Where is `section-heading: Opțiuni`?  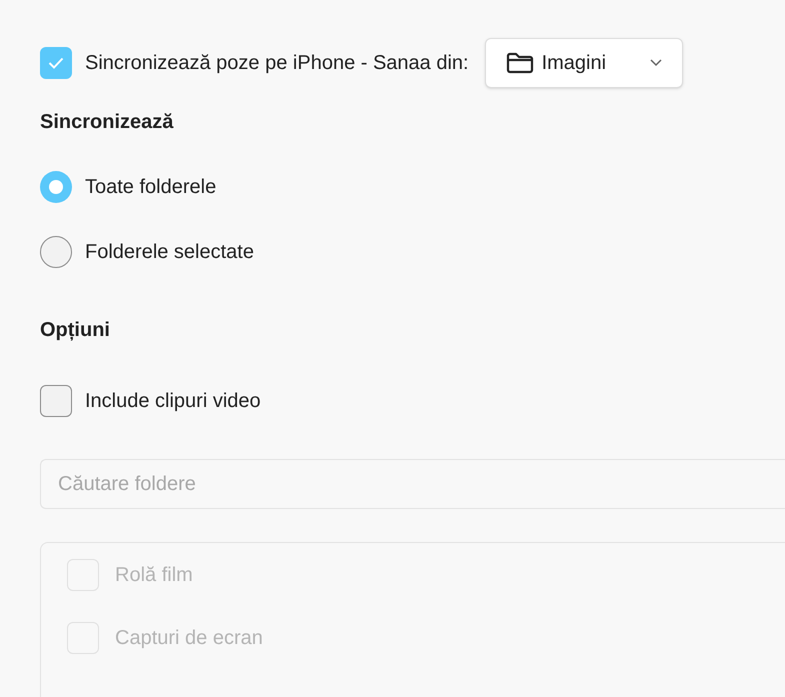 section-heading: Opțiuni is located at coordinates (75, 330).